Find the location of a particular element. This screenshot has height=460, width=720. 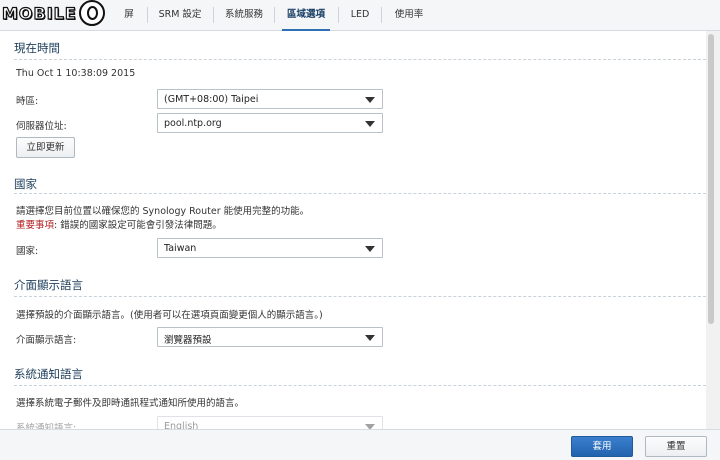

current-time: Thu Oct 1 10:38:09 2015 is located at coordinates (76, 73).